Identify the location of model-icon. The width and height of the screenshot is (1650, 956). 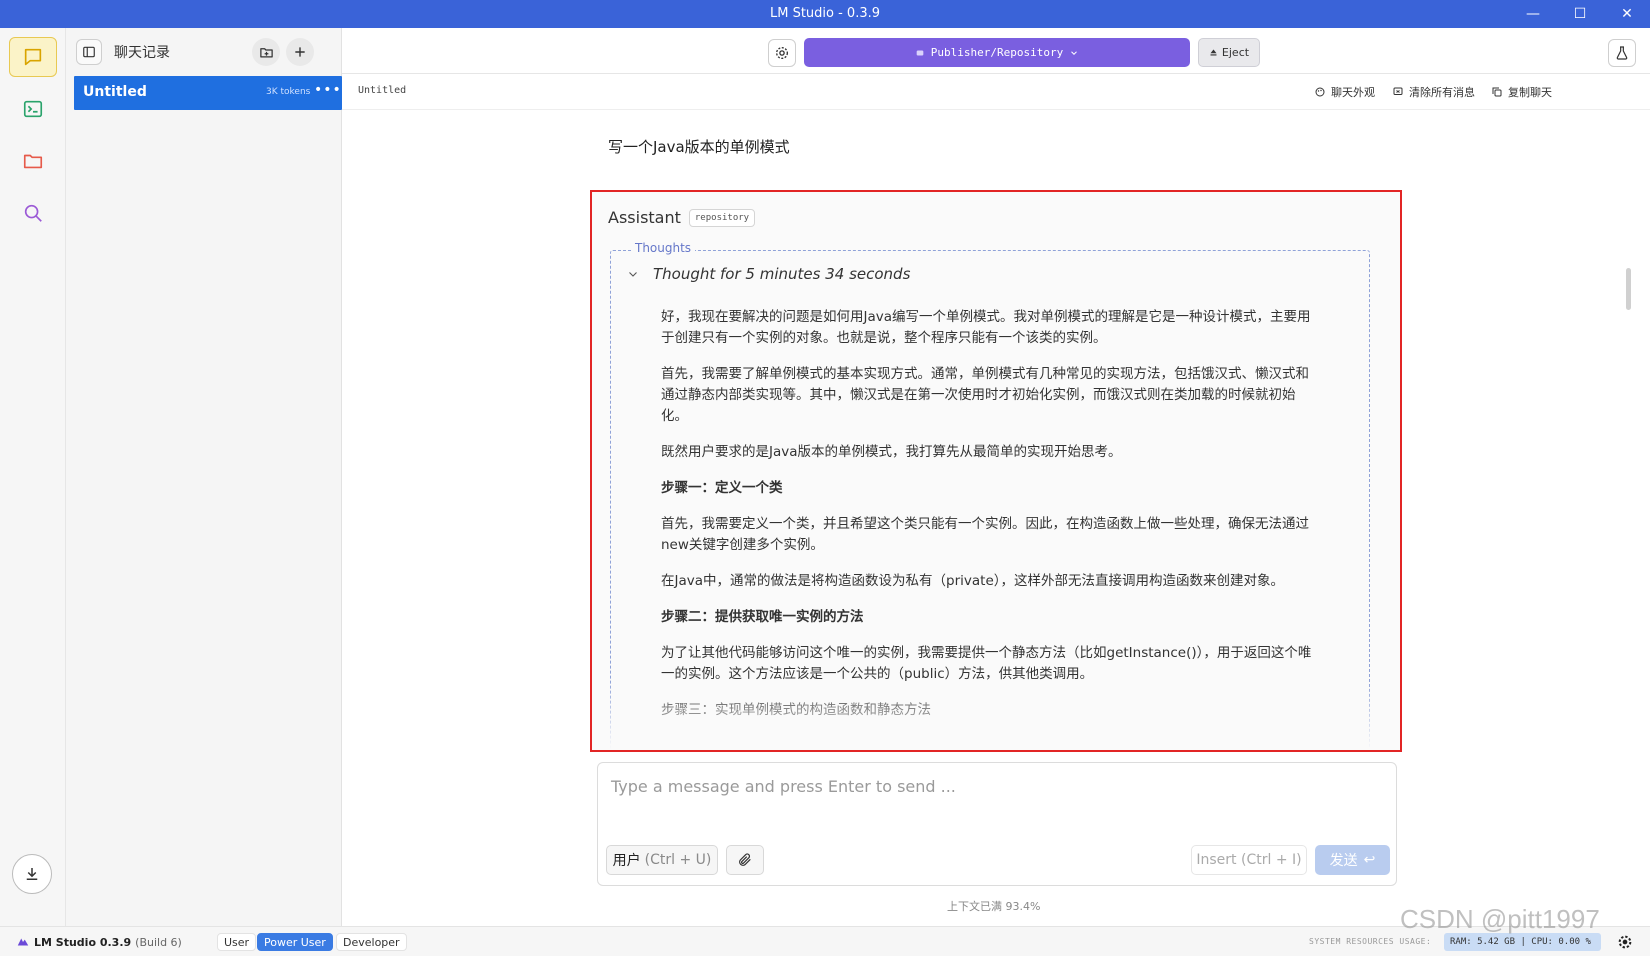
(920, 52).